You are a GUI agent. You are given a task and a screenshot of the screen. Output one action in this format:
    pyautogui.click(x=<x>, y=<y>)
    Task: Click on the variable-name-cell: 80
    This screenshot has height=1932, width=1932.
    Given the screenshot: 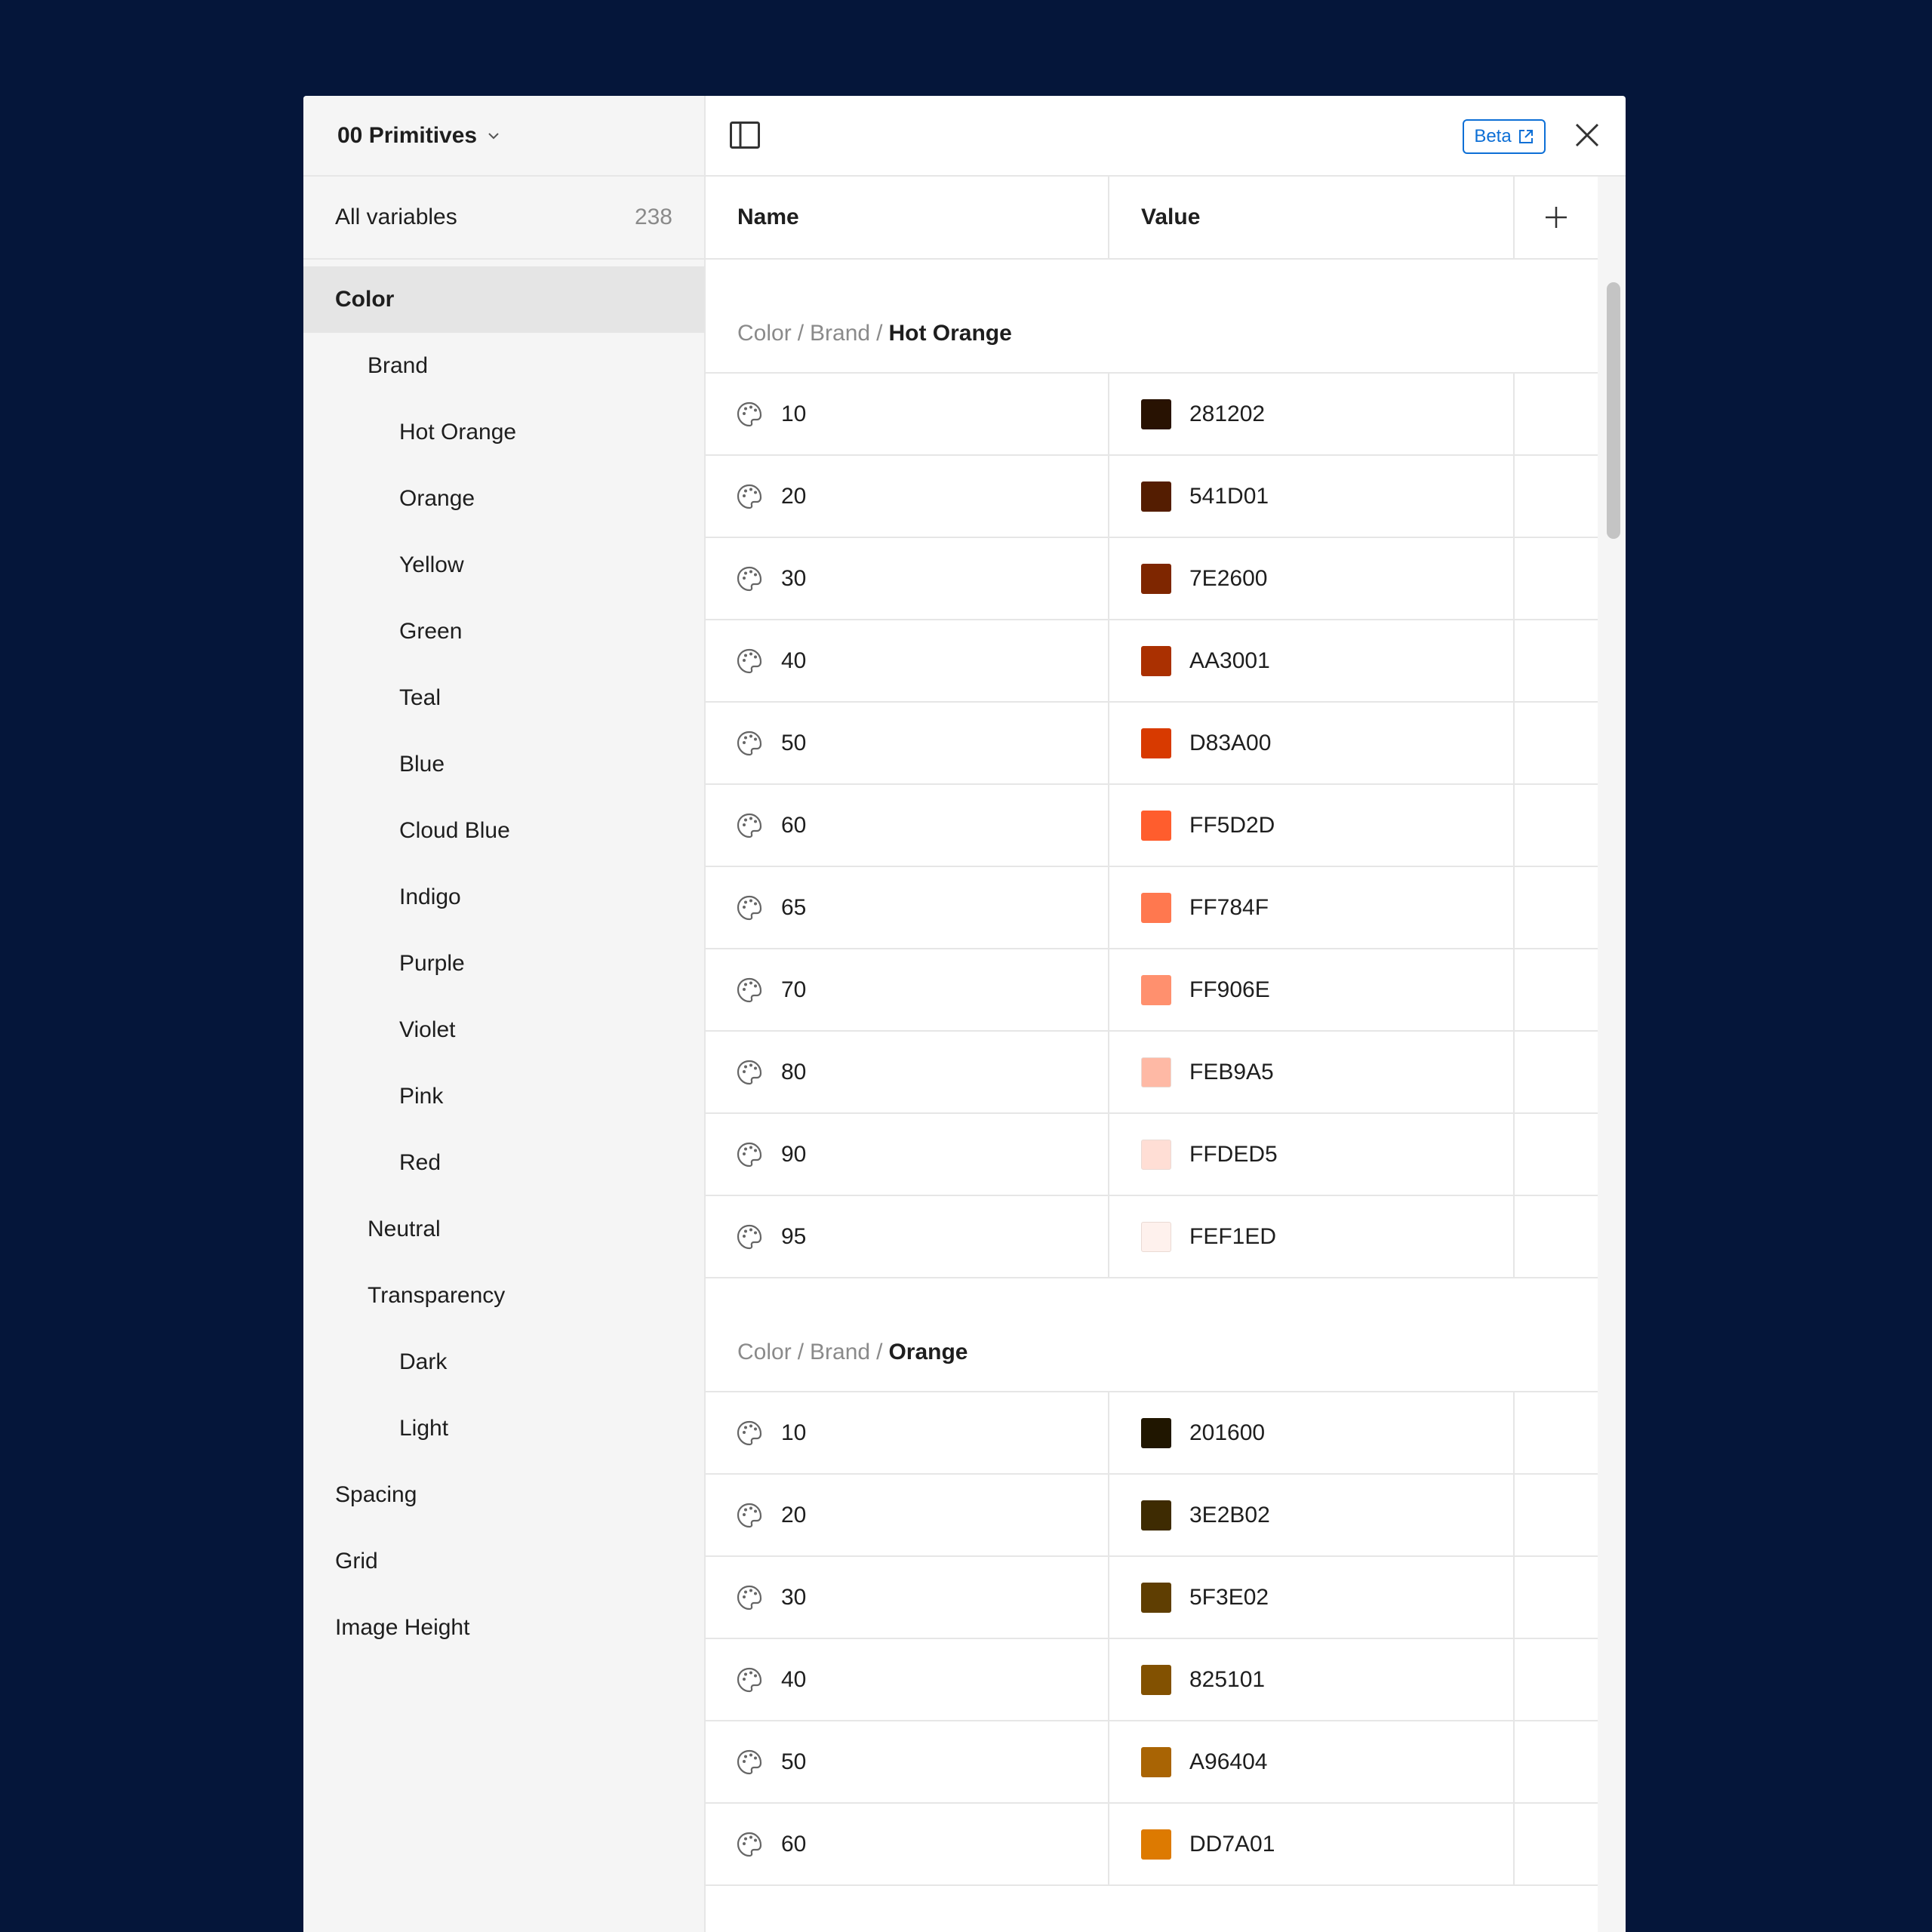 What is the action you would take?
    pyautogui.click(x=907, y=1072)
    